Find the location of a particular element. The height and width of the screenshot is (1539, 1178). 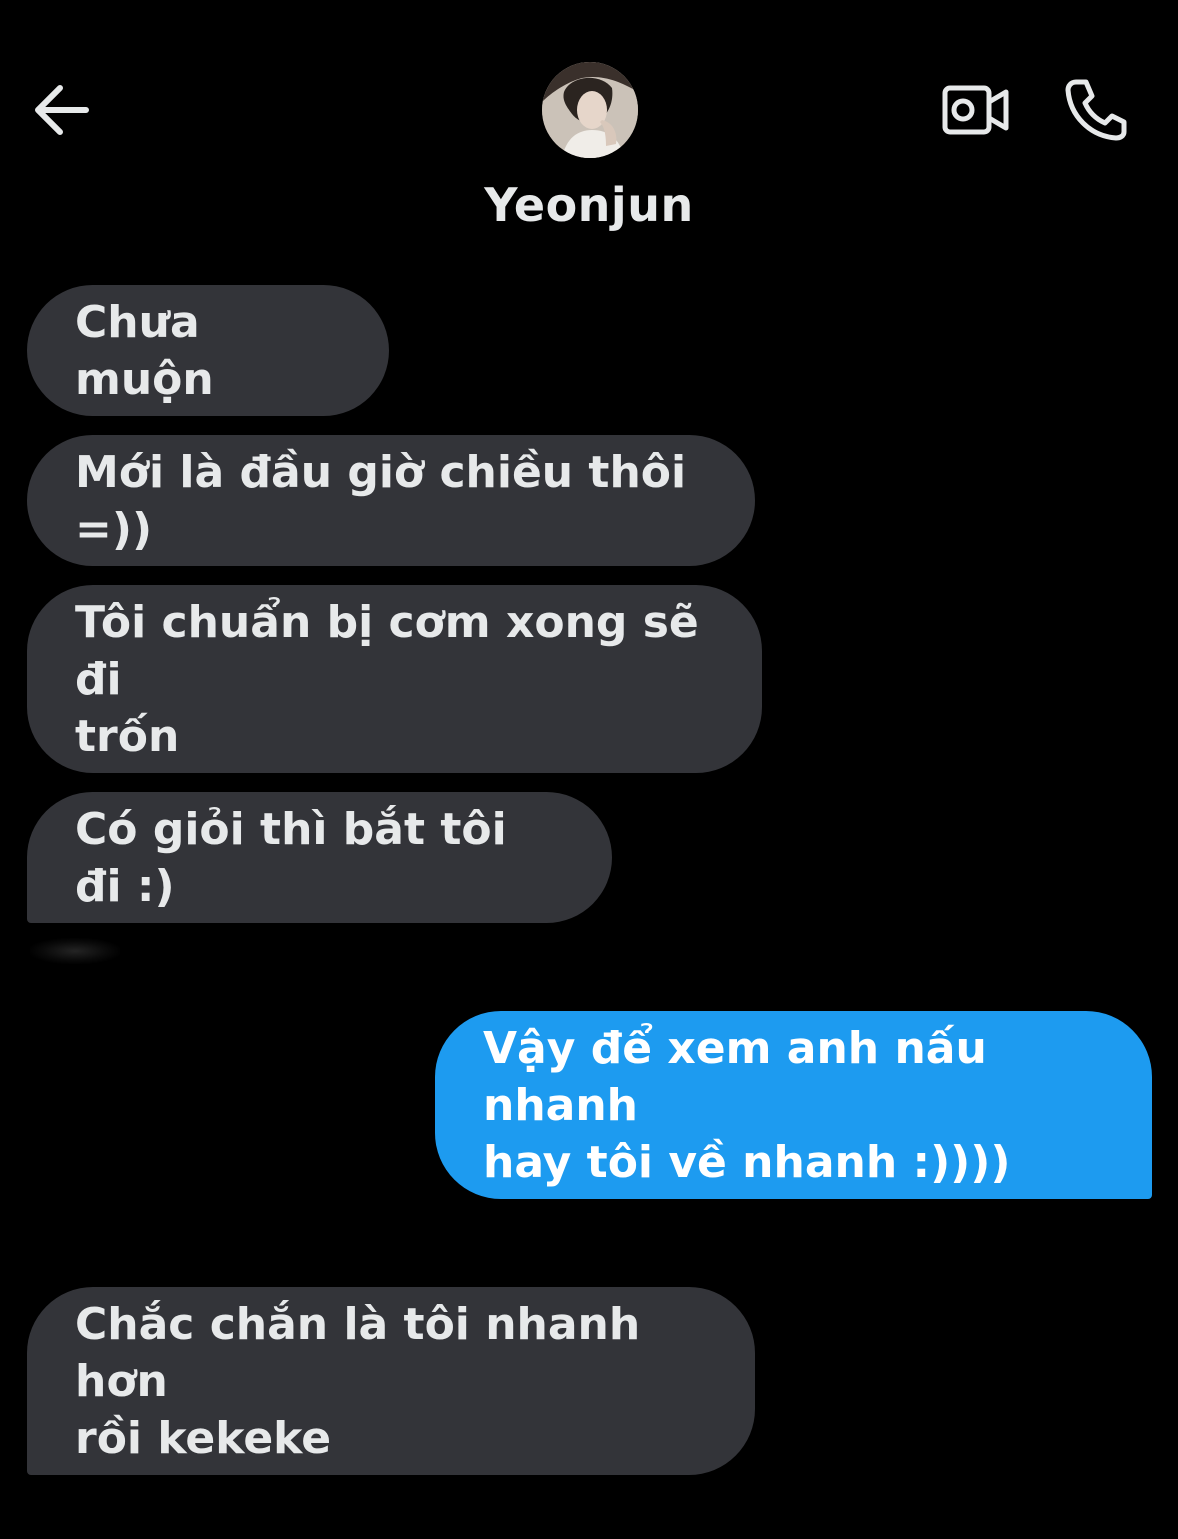

back-button is located at coordinates (61, 110).